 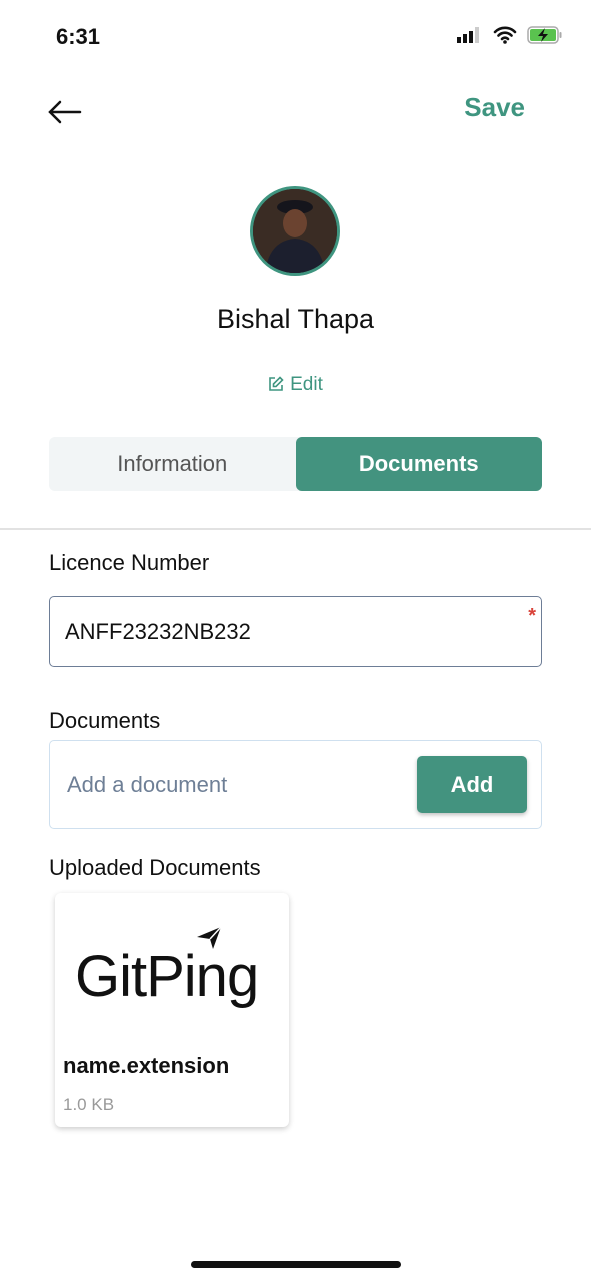 I want to click on edit-label: Edit, so click(x=306, y=384).